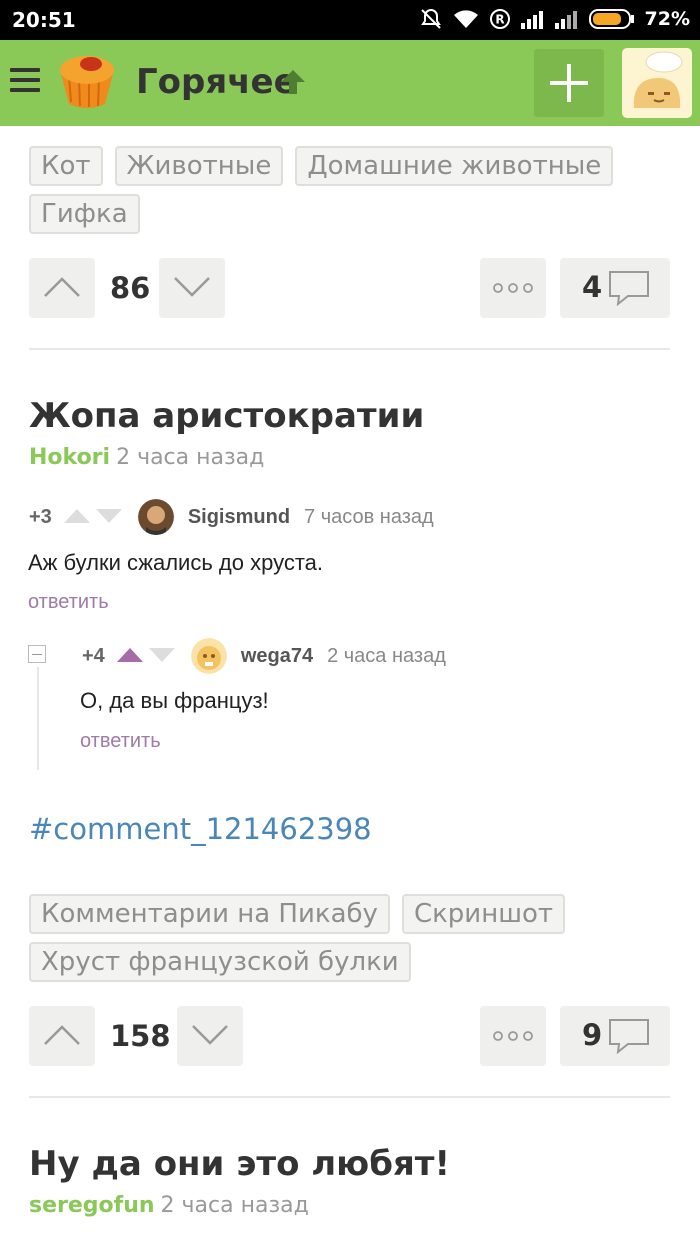  I want to click on comment-user: wega74, so click(277, 655).